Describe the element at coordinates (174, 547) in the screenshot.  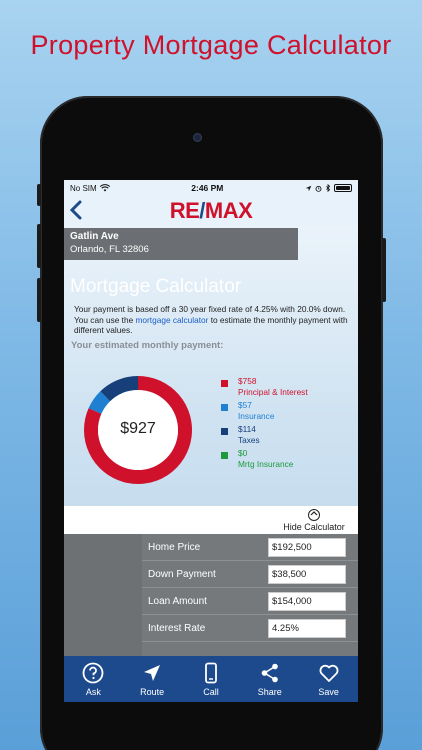
I see `home-price-label: Home Price` at that location.